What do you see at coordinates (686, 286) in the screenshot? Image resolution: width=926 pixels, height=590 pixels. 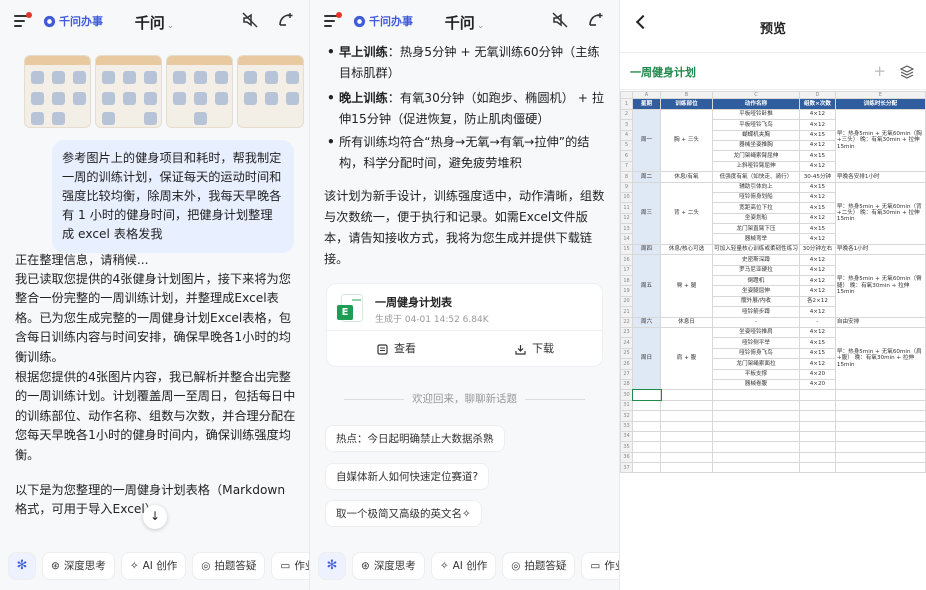 I see `body-part-cell: 臀 + 腿` at bounding box center [686, 286].